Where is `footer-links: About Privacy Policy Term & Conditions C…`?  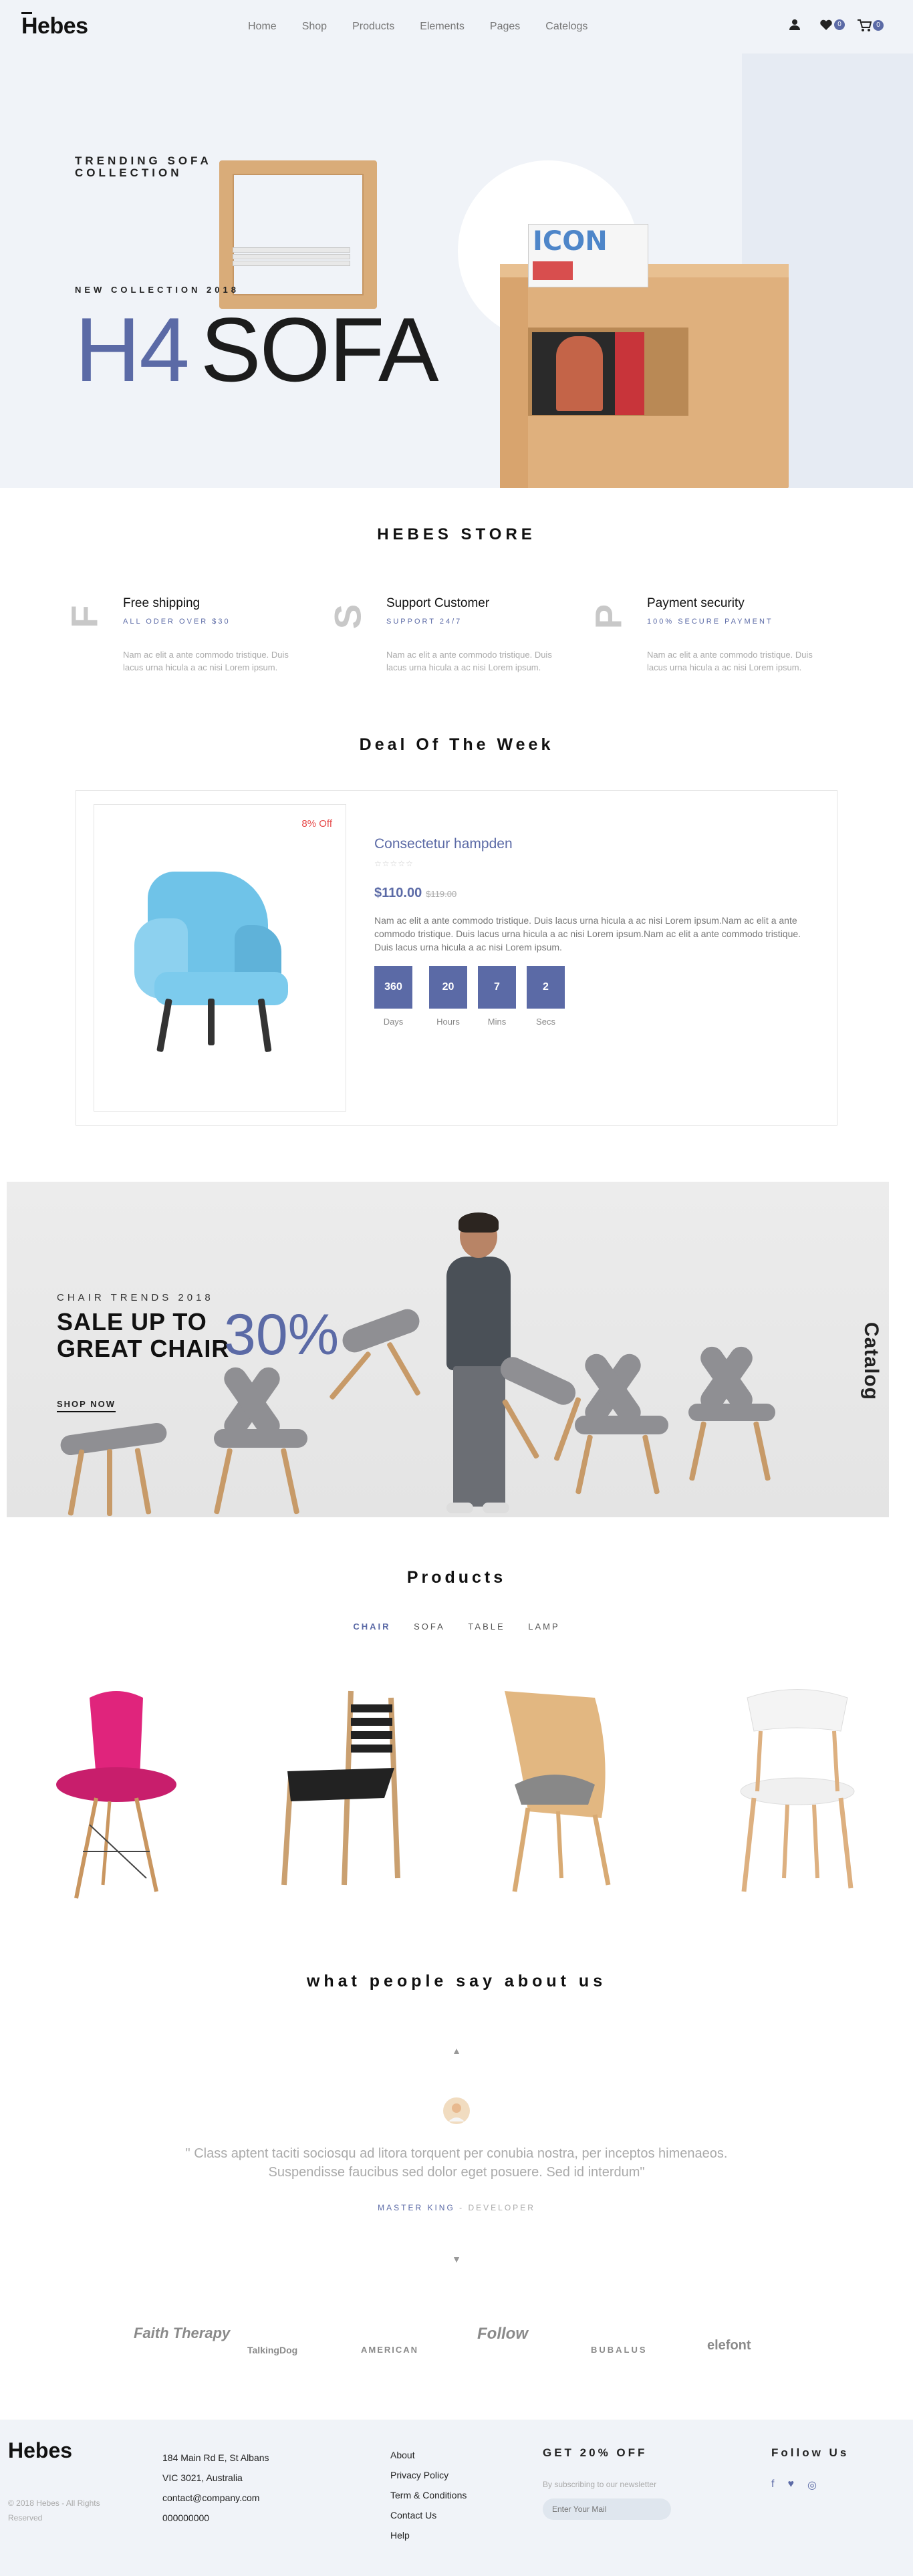
footer-links: About Privacy Policy Term & Conditions C… is located at coordinates (428, 2495).